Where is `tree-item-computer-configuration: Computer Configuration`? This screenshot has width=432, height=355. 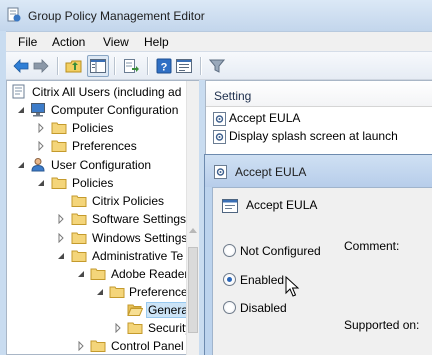 tree-item-computer-configuration: Computer Configuration is located at coordinates (100, 110).